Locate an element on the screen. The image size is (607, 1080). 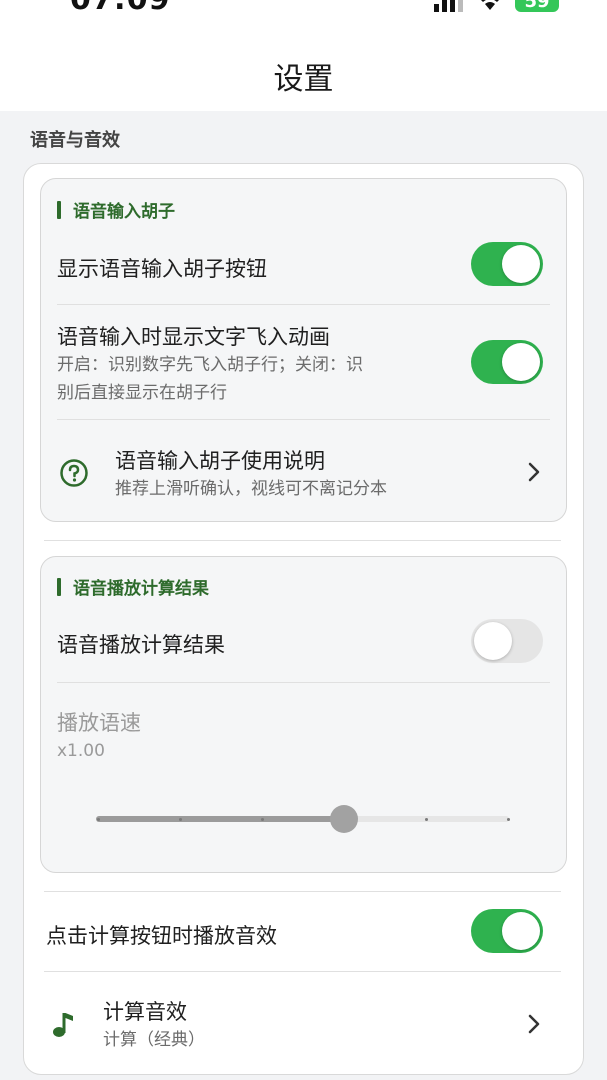
playback-speed-label: 播放语速 is located at coordinates (99, 723).